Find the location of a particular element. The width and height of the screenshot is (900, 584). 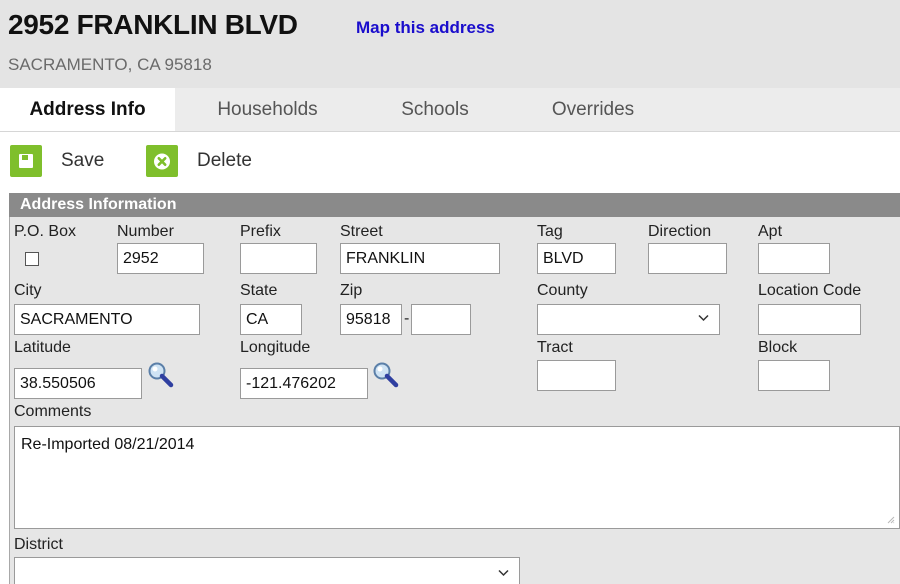

street-field: FRANKLIN is located at coordinates (420, 258).